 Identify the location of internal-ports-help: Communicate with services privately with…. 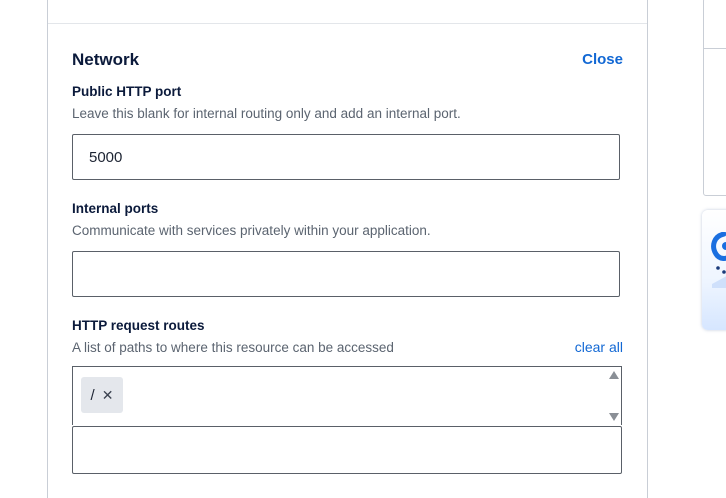
(251, 230).